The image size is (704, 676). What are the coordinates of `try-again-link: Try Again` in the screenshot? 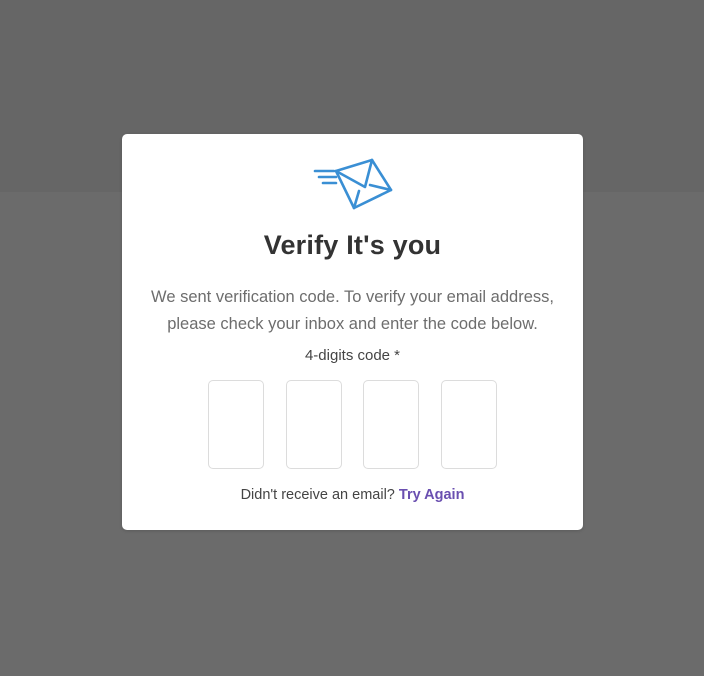 It's located at (432, 495).